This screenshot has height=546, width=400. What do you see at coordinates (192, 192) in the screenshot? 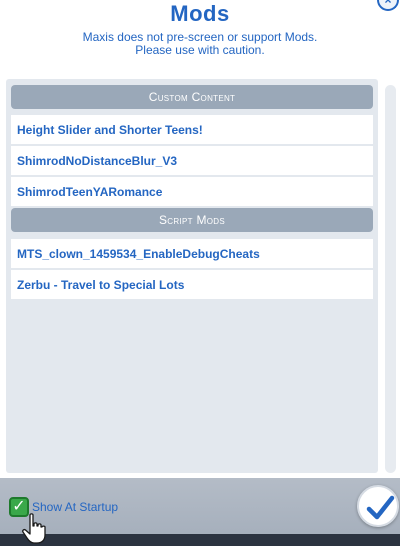
I see `mod-item: ShimrodTeenYARomance` at bounding box center [192, 192].